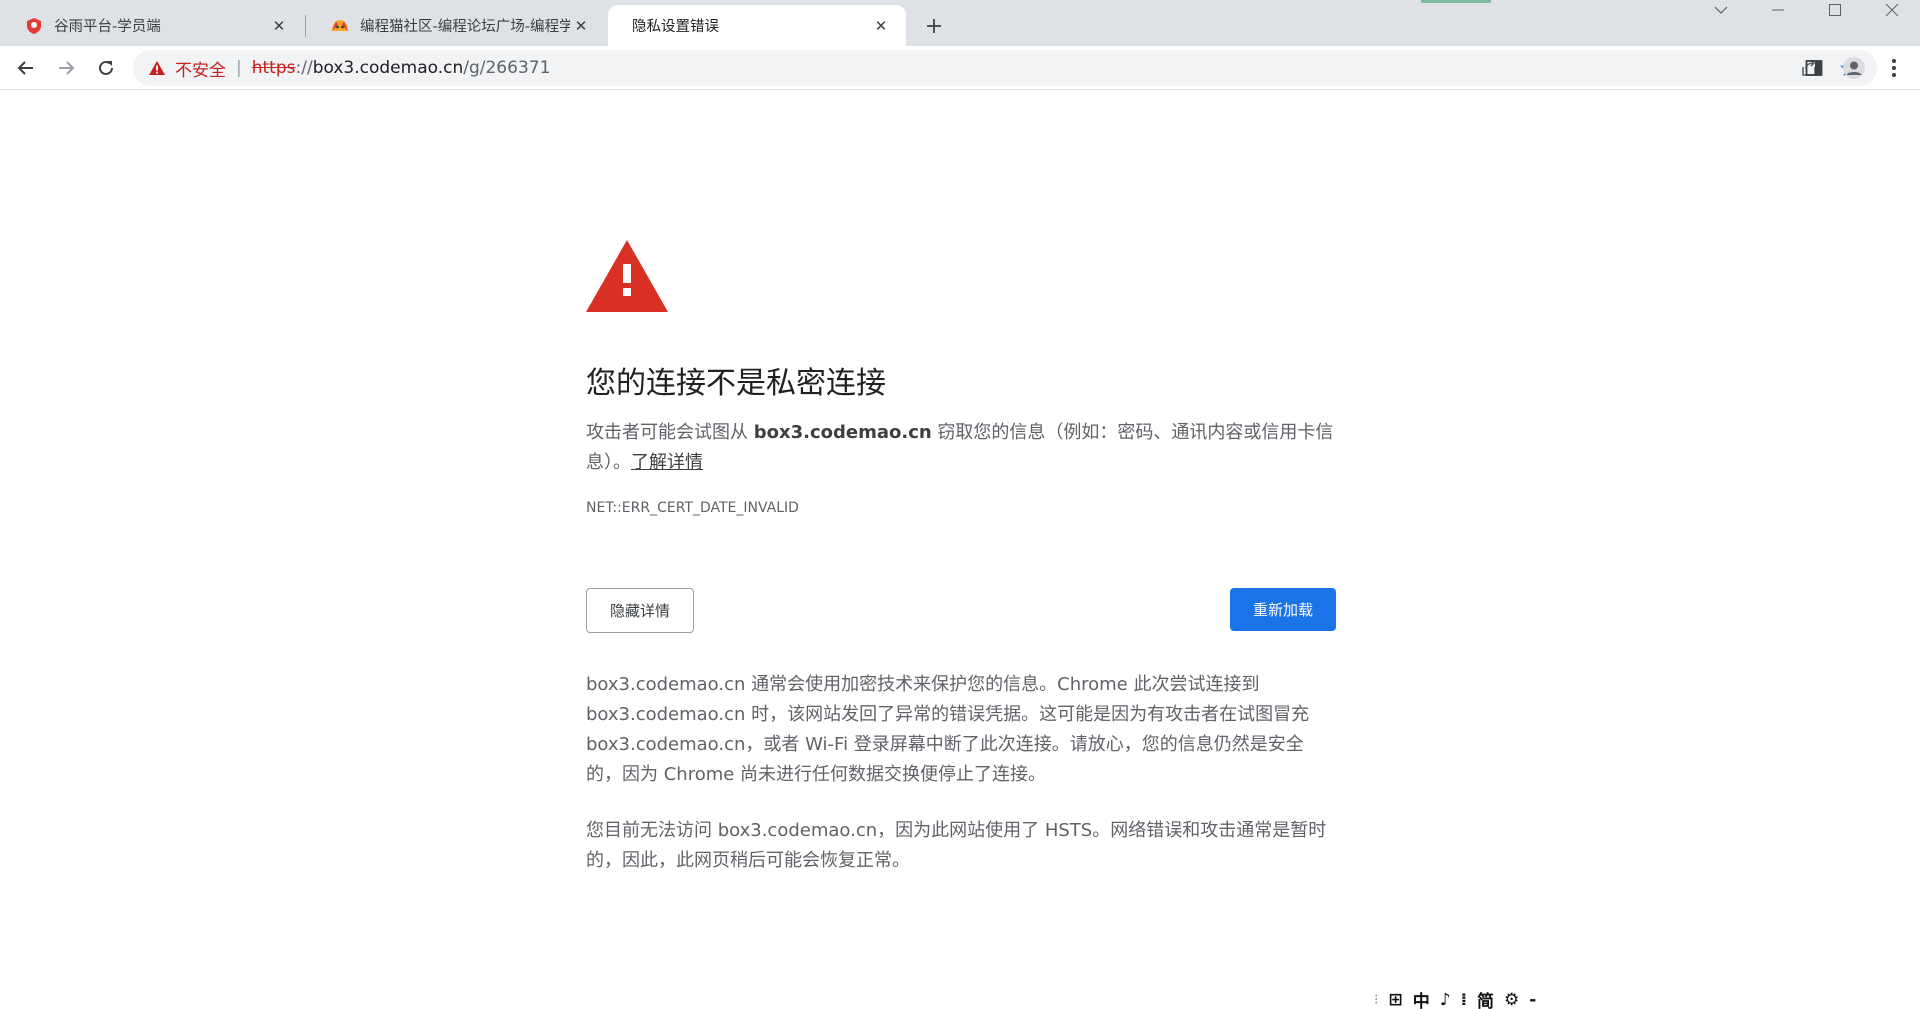 The height and width of the screenshot is (1009, 1920). I want to click on minimize-icon, so click(1777, 10).